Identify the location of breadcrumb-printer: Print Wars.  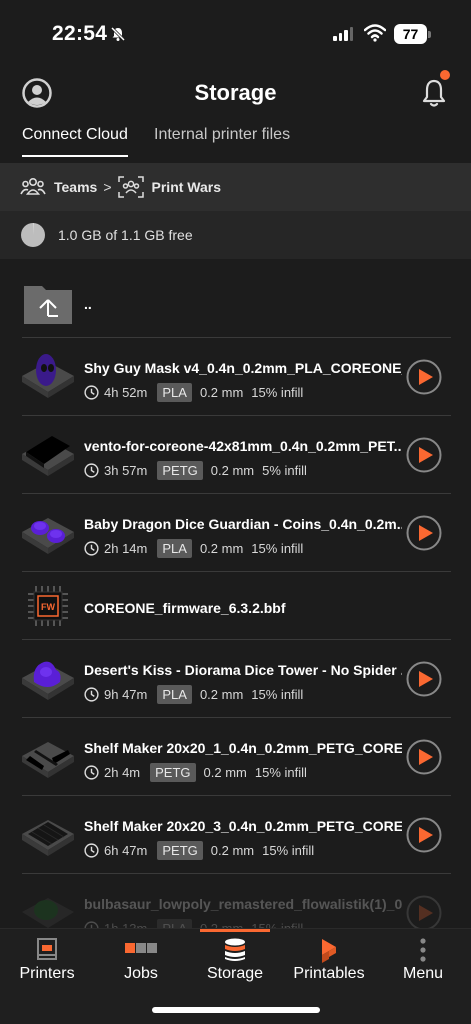
(187, 187).